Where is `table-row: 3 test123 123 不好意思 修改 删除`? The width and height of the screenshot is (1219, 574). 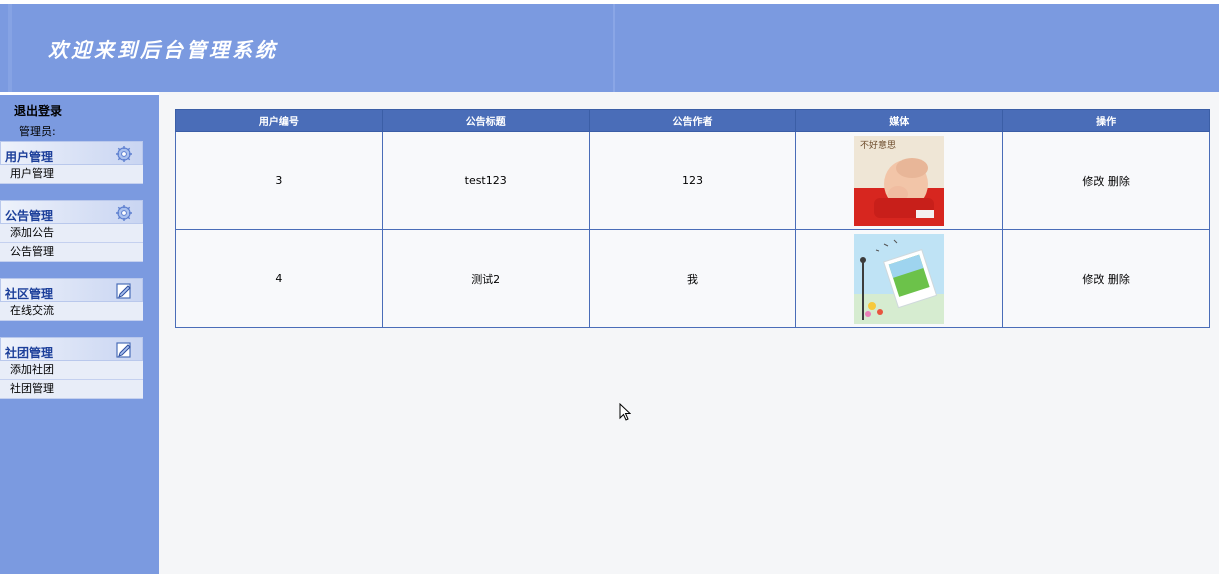
table-row: 3 test123 123 不好意思 修改 删除 is located at coordinates (692, 180).